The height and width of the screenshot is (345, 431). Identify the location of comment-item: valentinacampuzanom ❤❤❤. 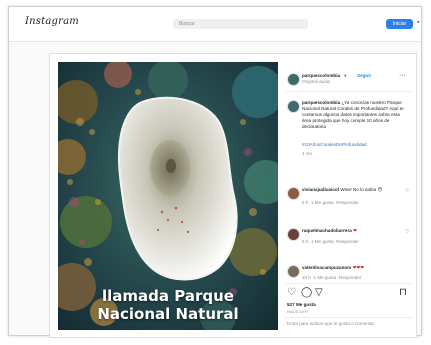
(333, 268).